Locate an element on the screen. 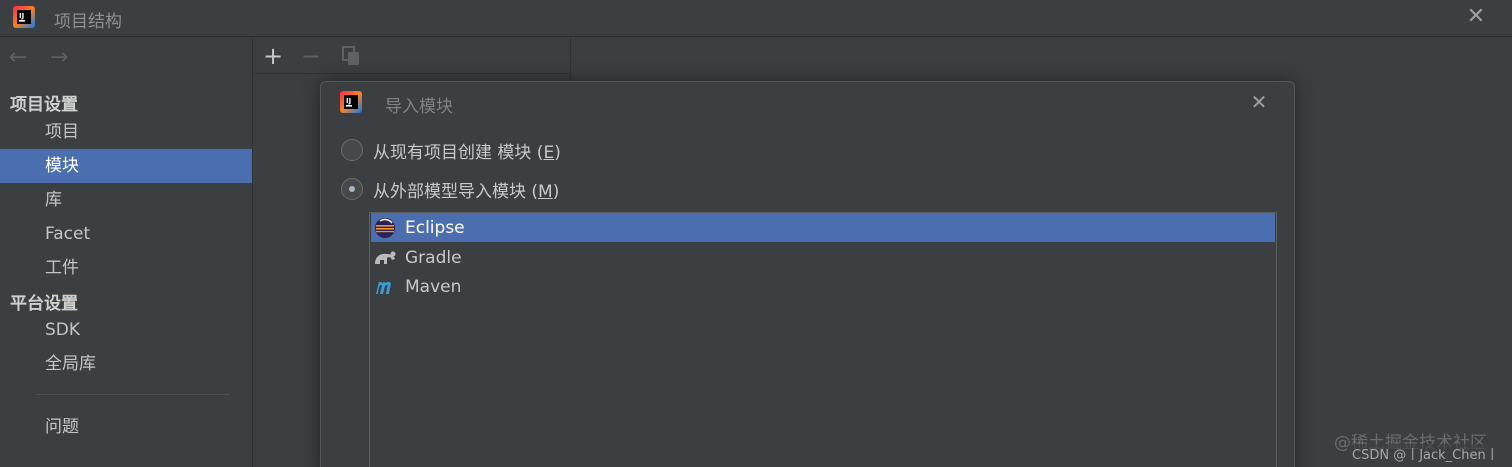 Image resolution: width=1512 pixels, height=467 pixels. copy-button is located at coordinates (351, 56).